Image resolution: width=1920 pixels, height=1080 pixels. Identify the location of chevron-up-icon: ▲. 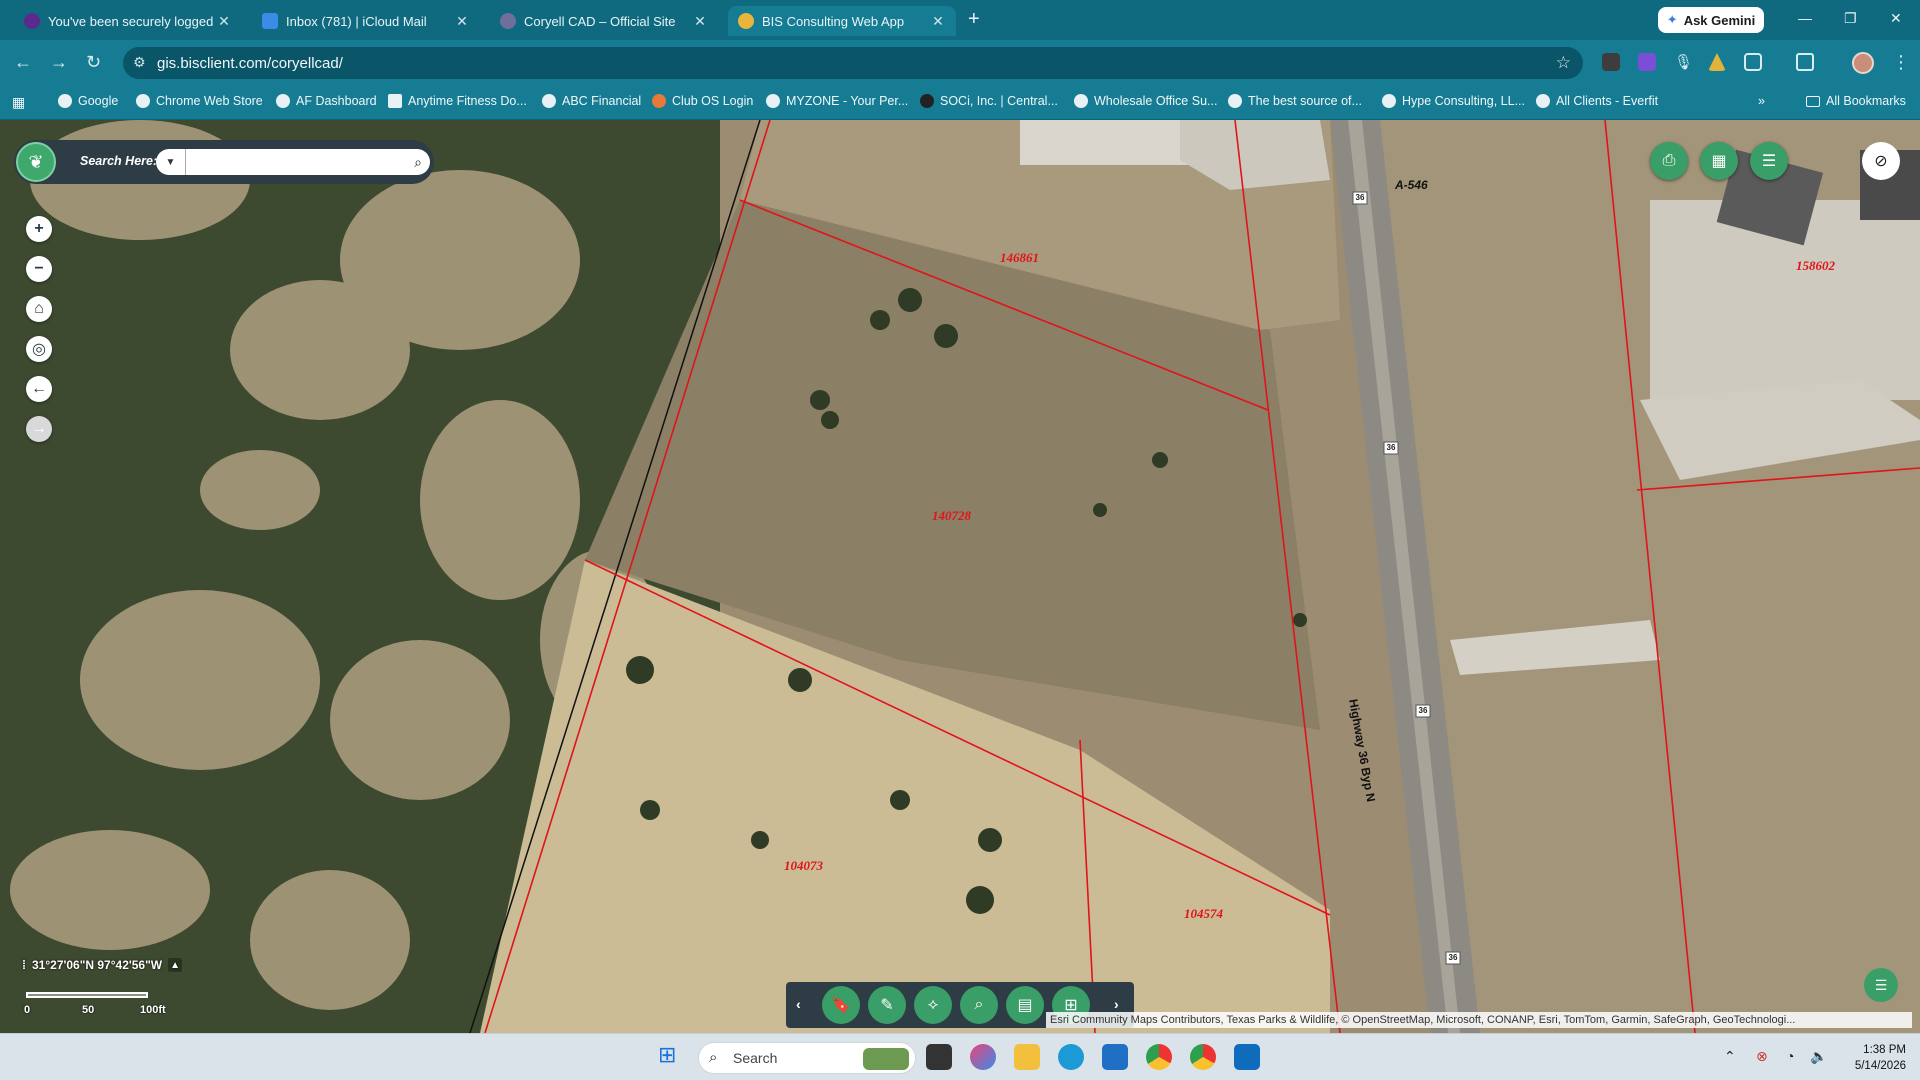
(175, 965).